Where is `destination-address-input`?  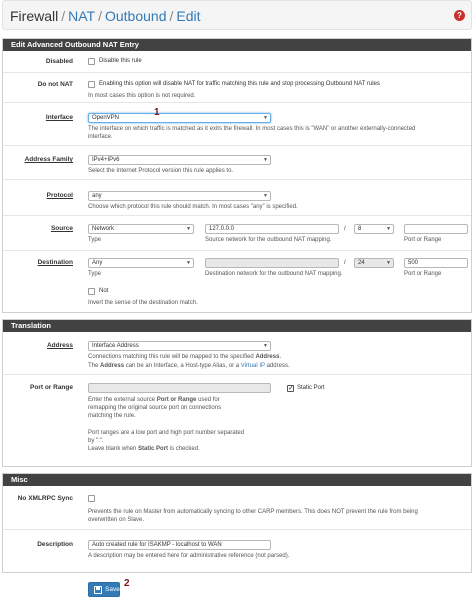
destination-address-input is located at coordinates (272, 263).